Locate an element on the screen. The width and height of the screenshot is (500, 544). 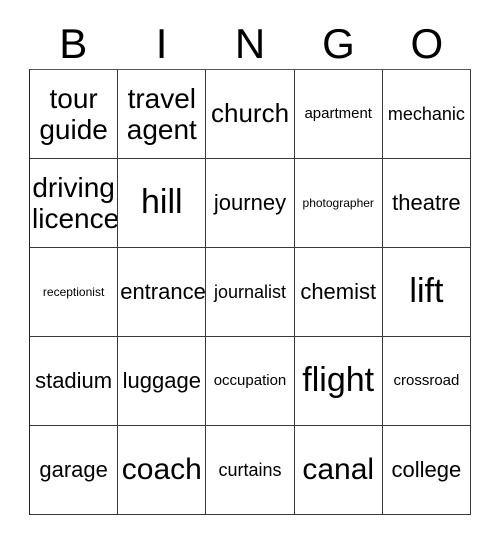
bingo-cell: college is located at coordinates (427, 470).